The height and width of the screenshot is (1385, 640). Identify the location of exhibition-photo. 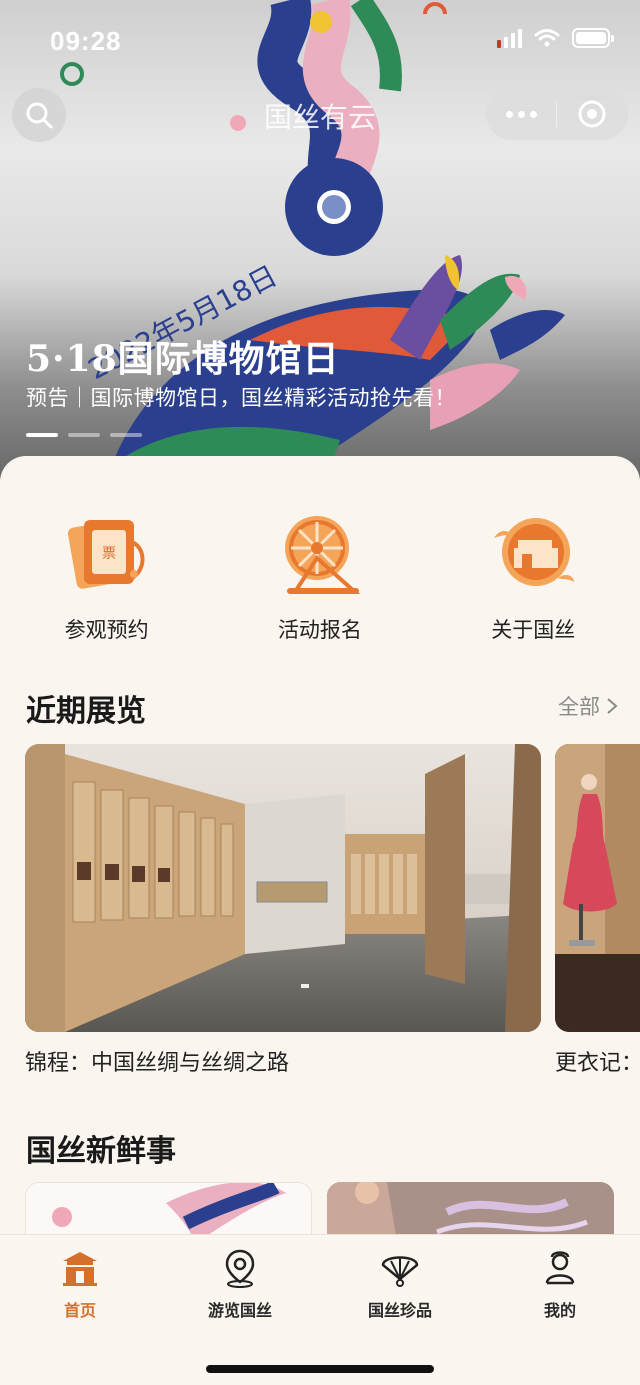
(597, 888).